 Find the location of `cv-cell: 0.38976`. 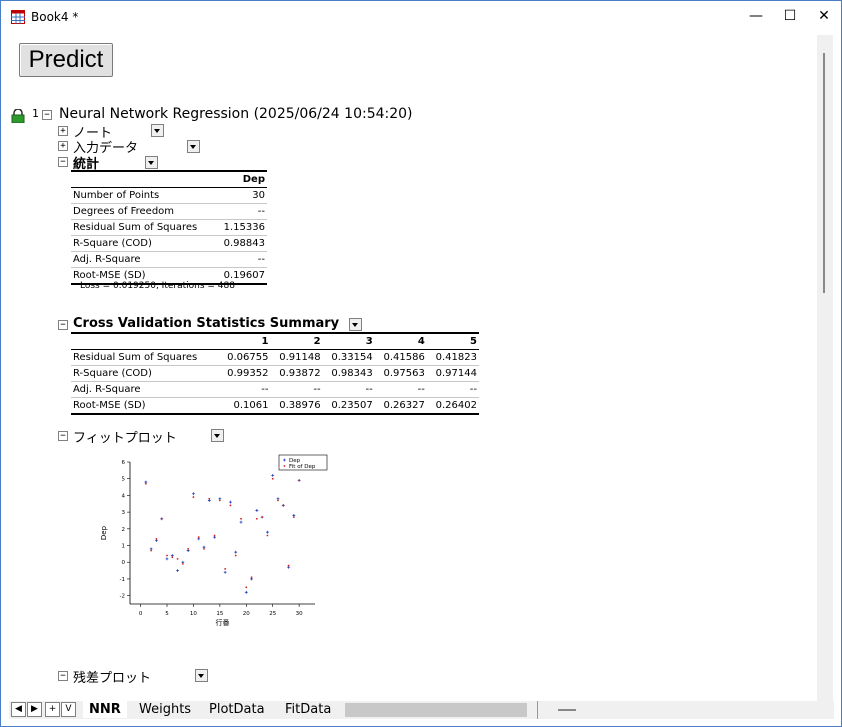

cv-cell: 0.38976 is located at coordinates (296, 406).